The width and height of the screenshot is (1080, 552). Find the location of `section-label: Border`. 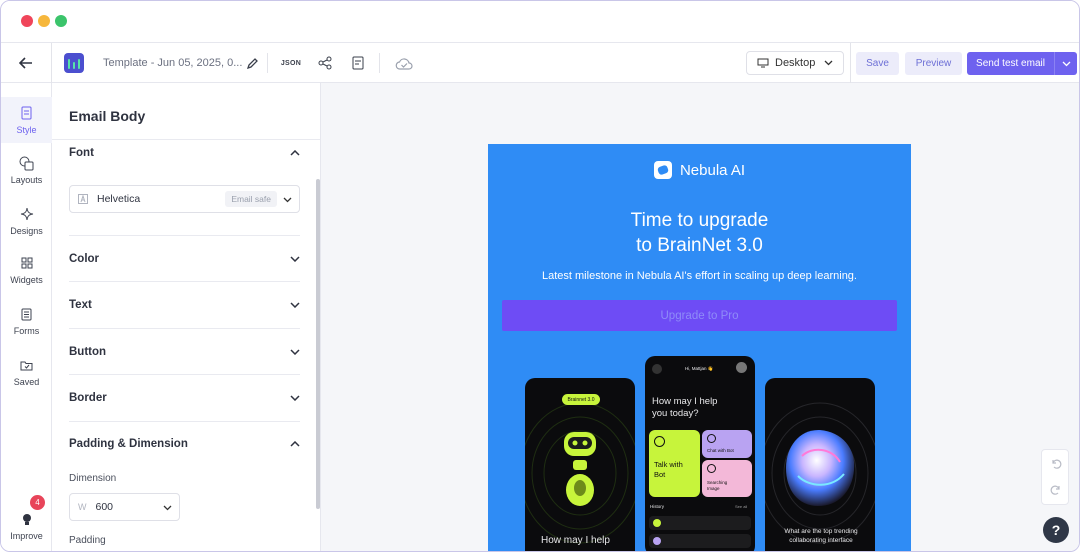

section-label: Border is located at coordinates (88, 398).